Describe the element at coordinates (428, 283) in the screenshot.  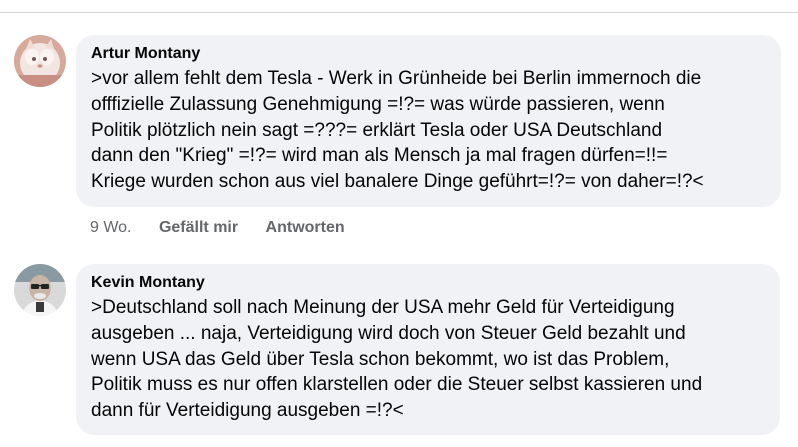
I see `comment-author: Kevin Montany` at that location.